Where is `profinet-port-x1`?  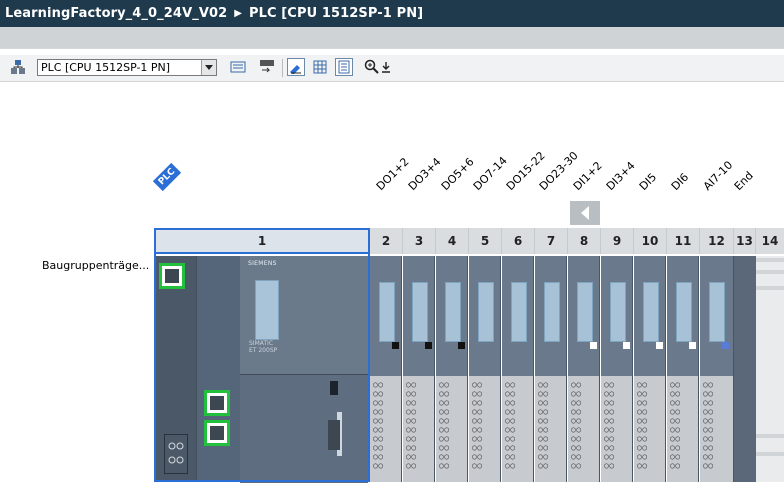 profinet-port-x1 is located at coordinates (172, 276).